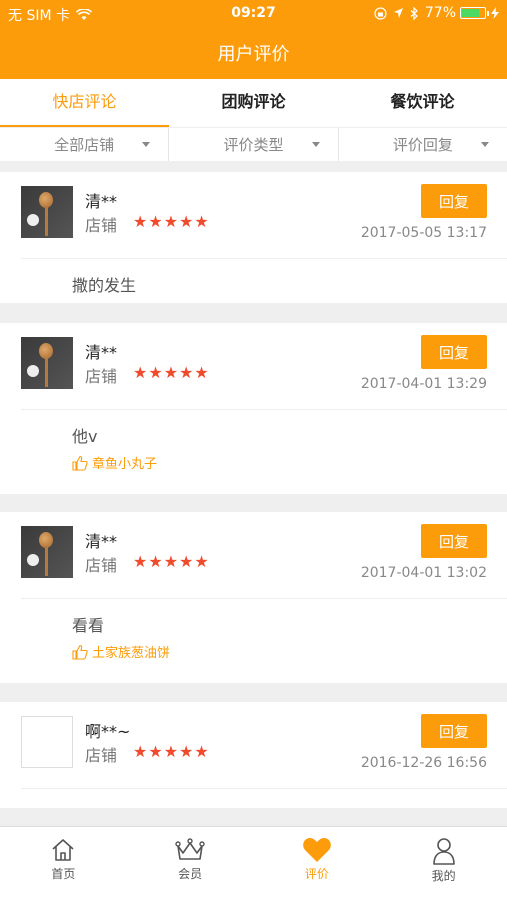  I want to click on battery-icon, so click(474, 13).